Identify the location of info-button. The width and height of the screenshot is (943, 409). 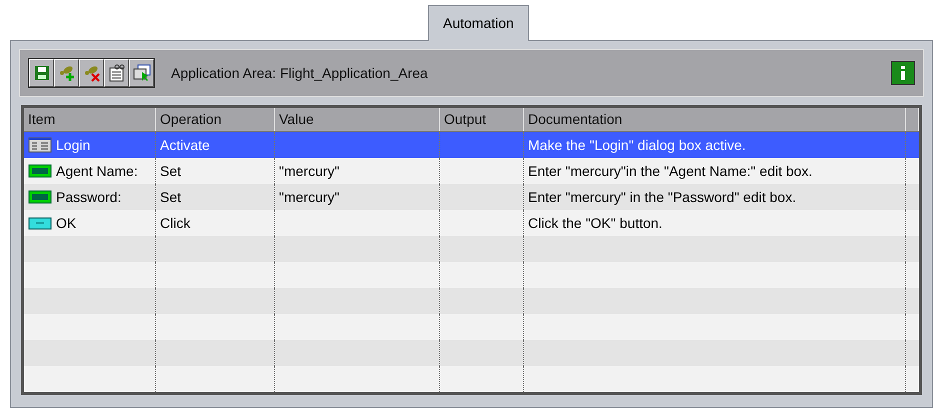
(903, 73).